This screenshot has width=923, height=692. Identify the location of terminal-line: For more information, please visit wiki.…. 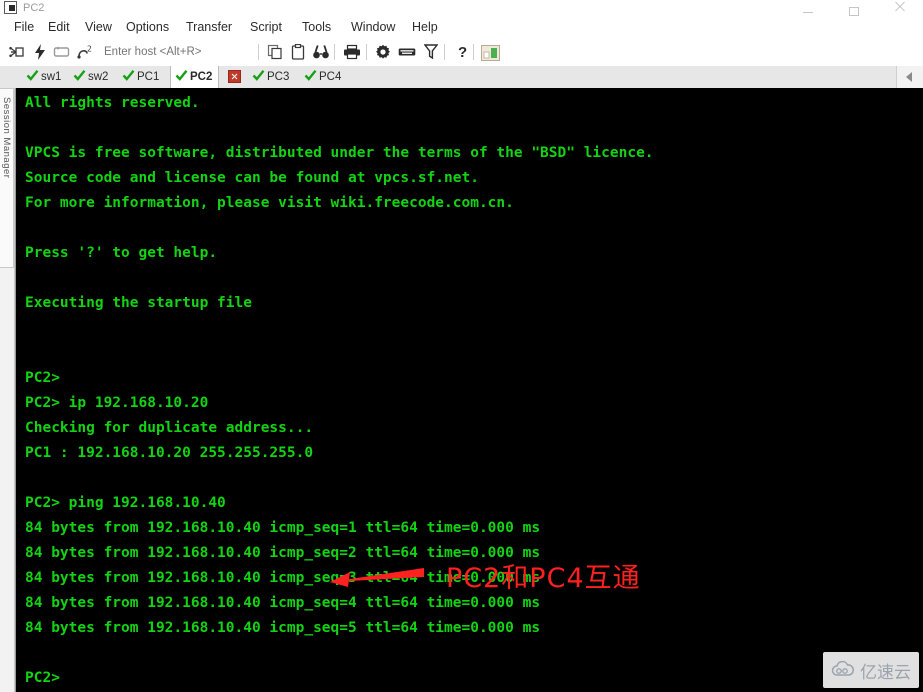
(269, 203).